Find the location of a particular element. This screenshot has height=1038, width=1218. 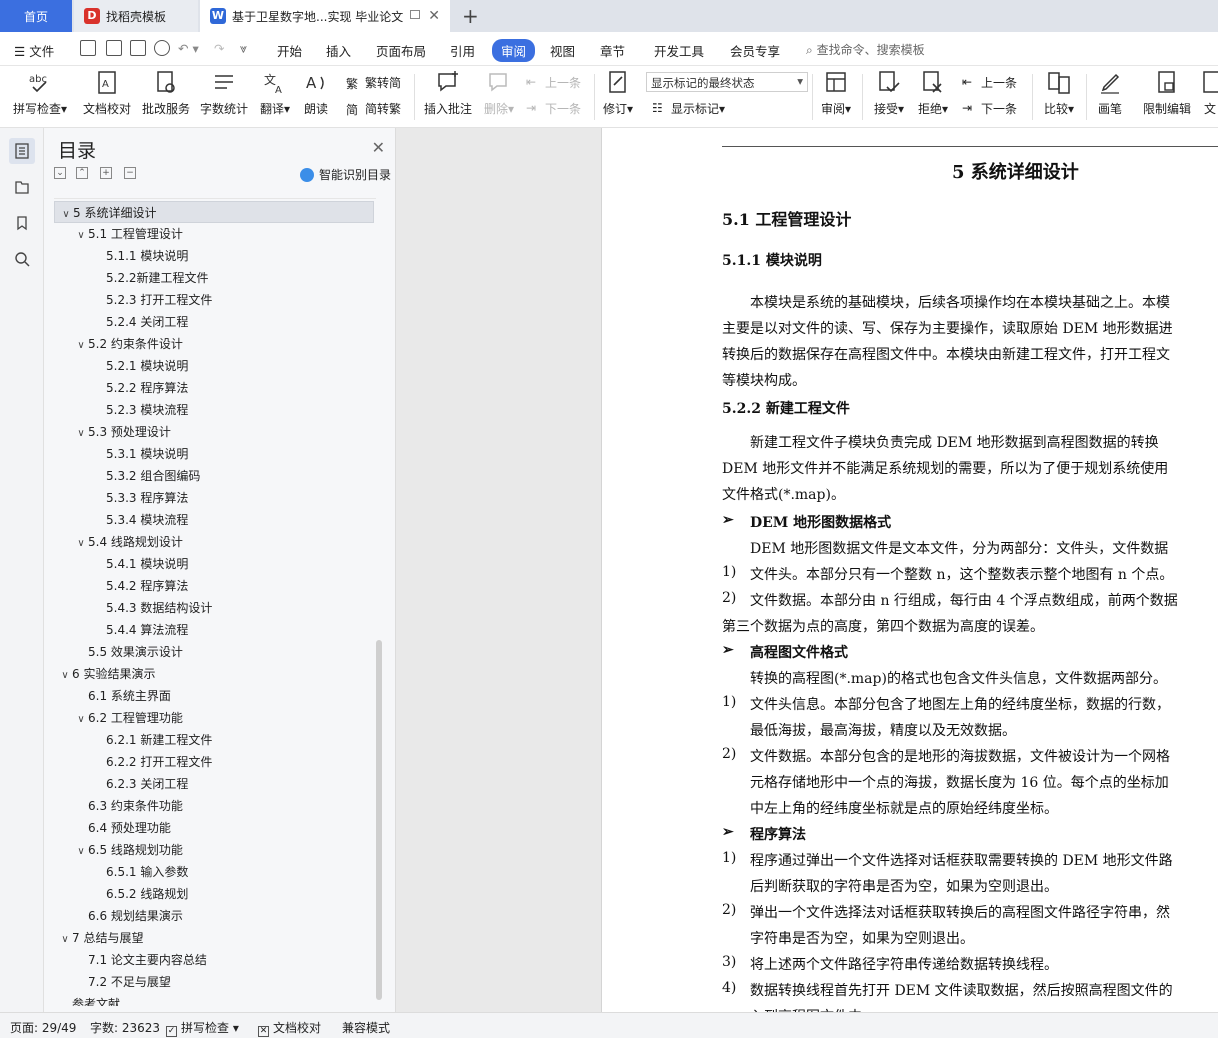

toc-item: 7.2 不足与展望 is located at coordinates (215, 982).